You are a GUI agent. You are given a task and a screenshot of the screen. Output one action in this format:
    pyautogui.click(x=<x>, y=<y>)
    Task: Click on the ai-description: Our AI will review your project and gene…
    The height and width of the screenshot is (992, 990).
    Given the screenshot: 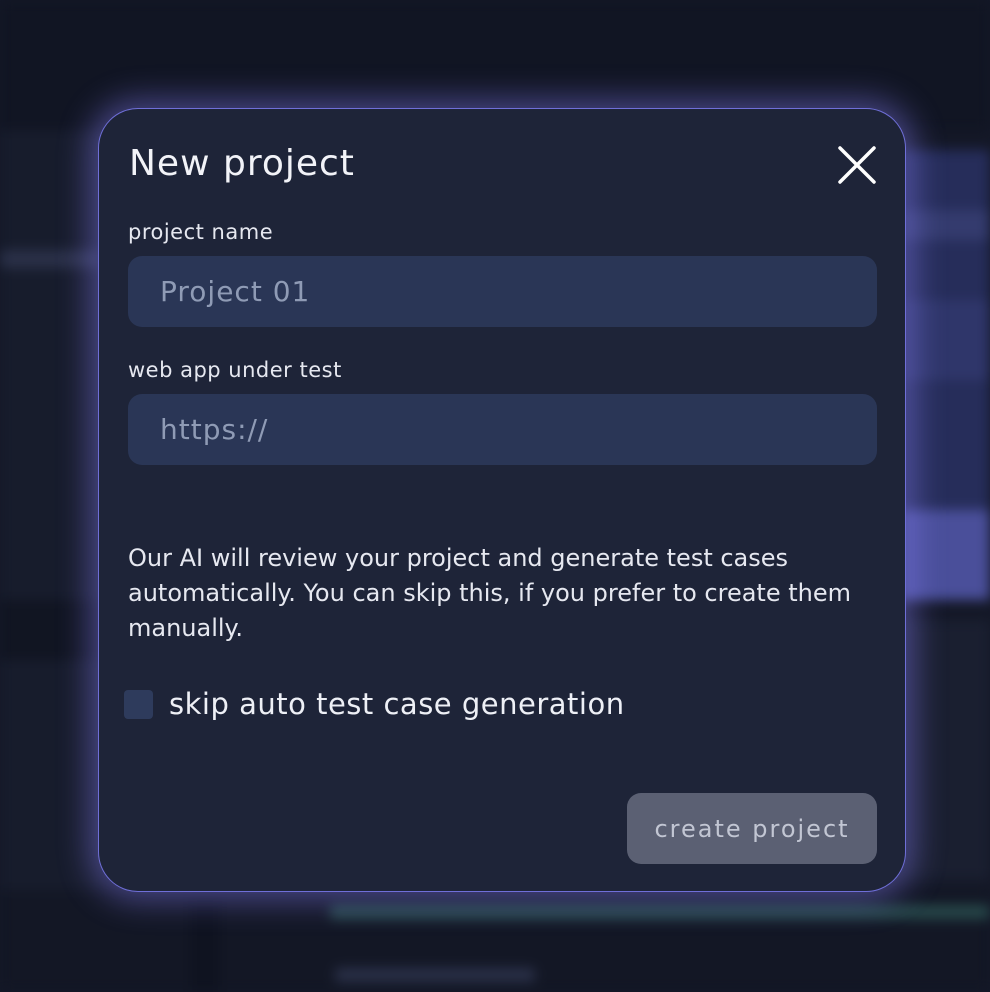 What is the action you would take?
    pyautogui.click(x=489, y=593)
    